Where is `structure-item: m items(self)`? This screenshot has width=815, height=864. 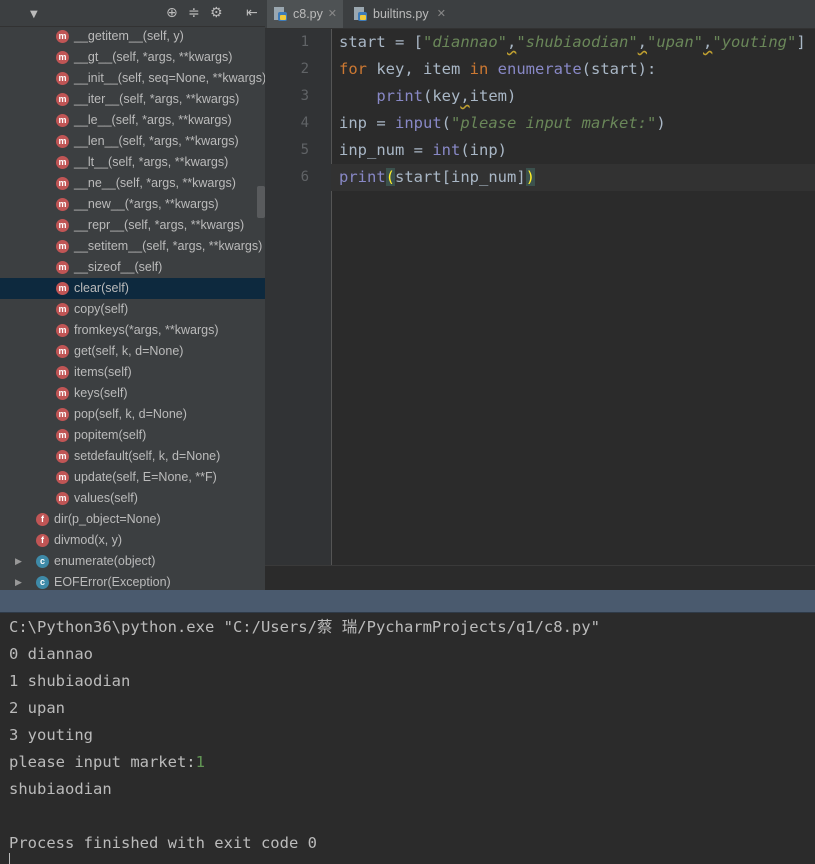 structure-item: m items(self) is located at coordinates (132, 372).